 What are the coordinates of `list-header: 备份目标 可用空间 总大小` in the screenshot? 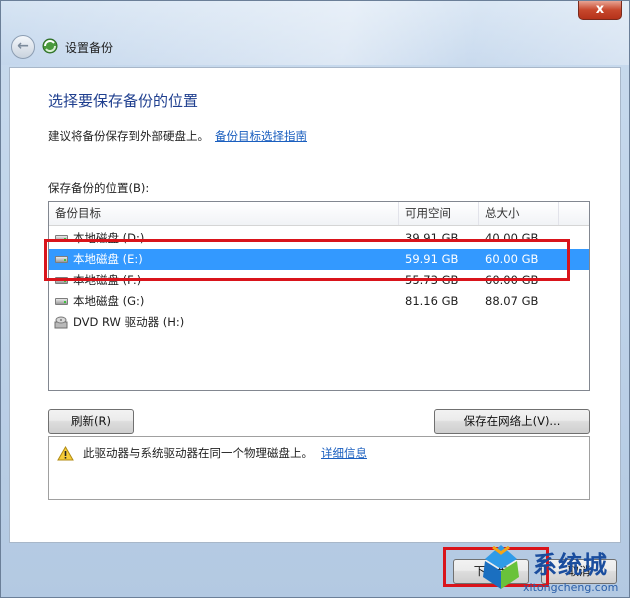 It's located at (319, 214).